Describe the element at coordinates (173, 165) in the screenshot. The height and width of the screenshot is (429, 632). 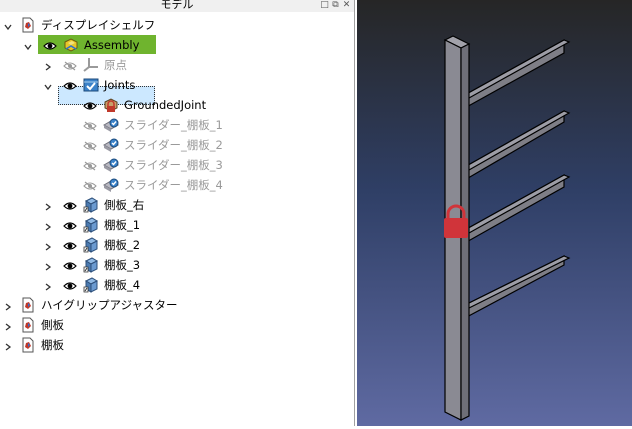
I see `tree-item-label: スライダー_棚板_3` at that location.